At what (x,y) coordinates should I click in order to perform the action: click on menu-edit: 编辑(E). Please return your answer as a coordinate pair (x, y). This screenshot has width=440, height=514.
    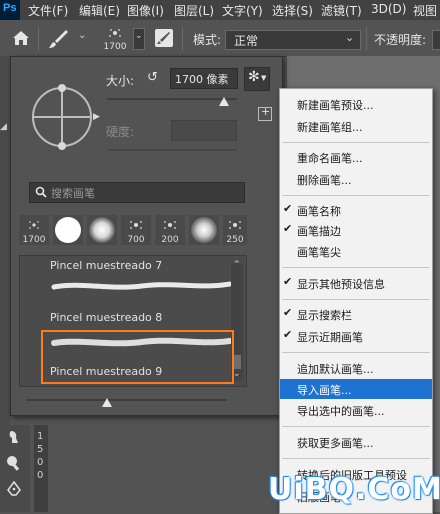
    Looking at the image, I should click on (99, 10).